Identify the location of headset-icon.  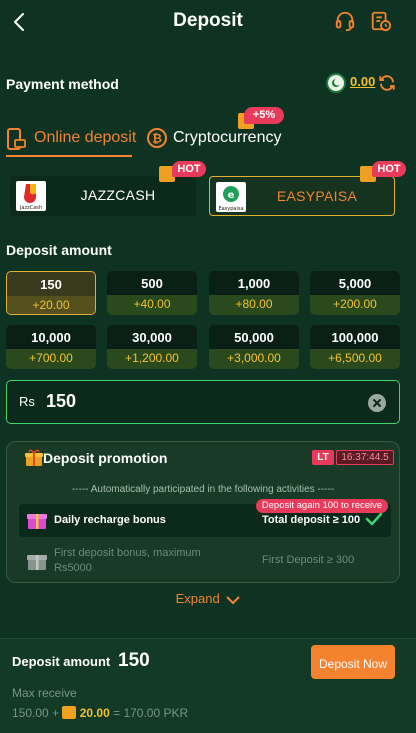
(345, 21).